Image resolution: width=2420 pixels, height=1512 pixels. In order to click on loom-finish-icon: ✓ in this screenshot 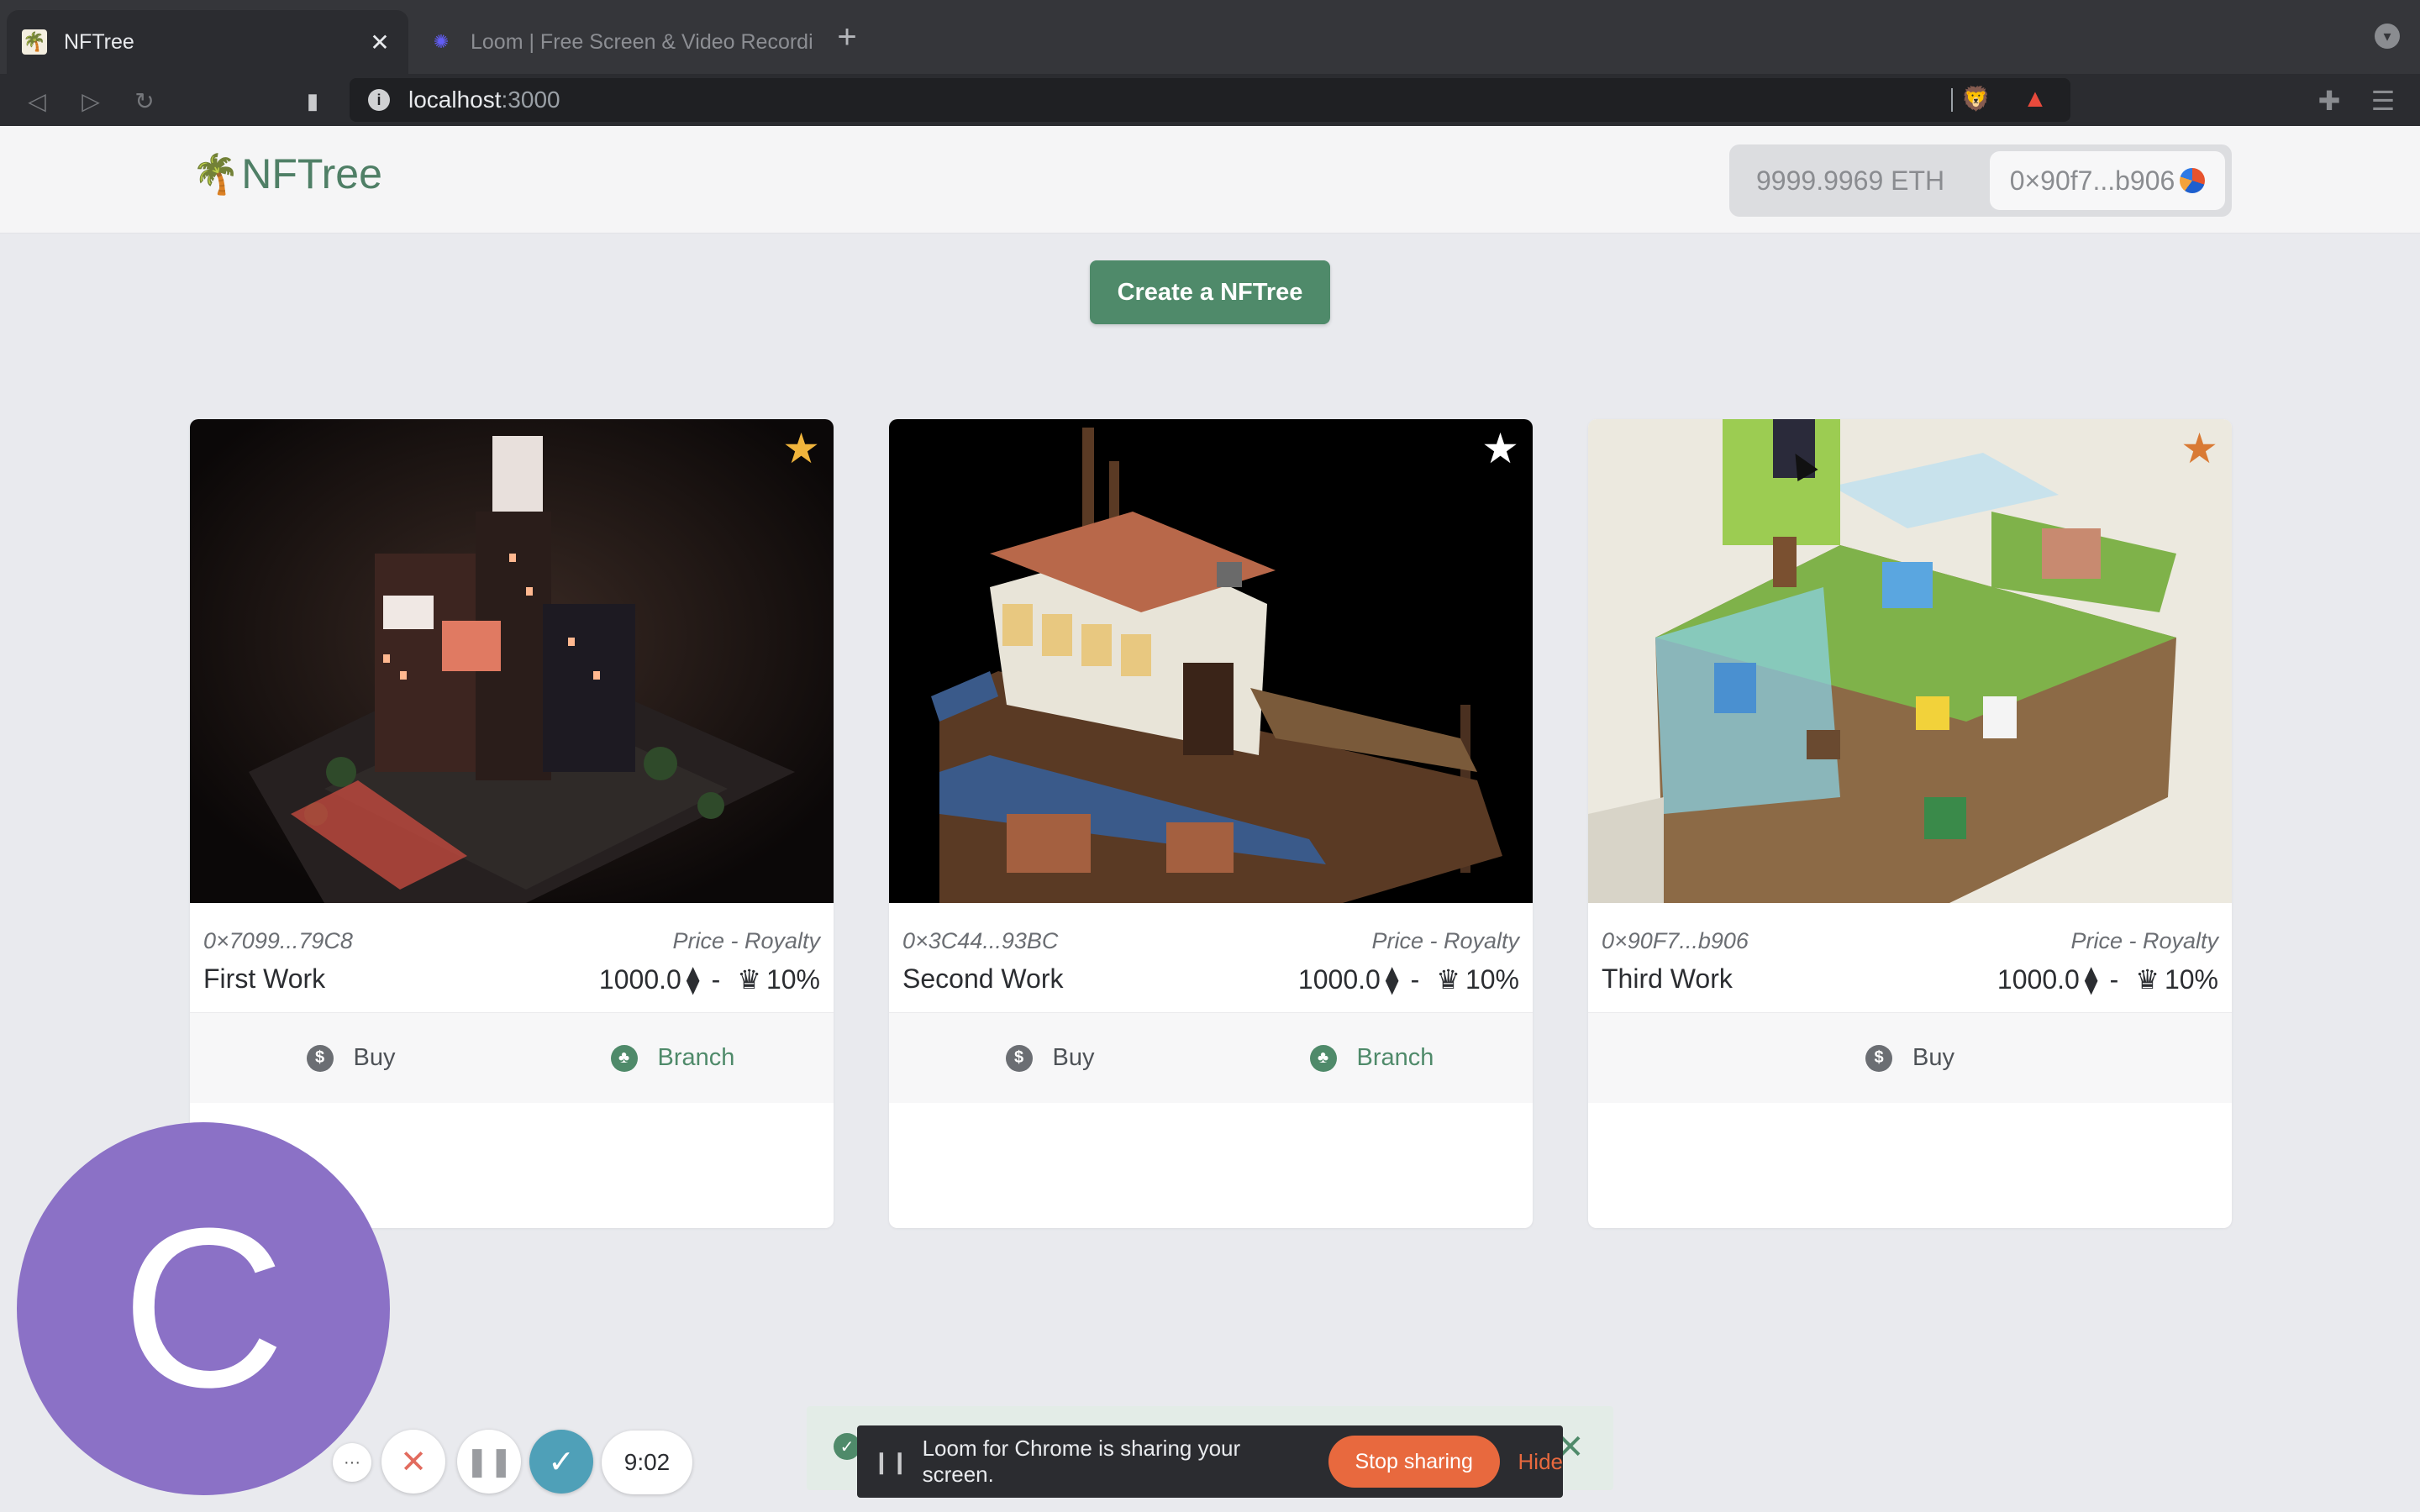, I will do `click(561, 1462)`.